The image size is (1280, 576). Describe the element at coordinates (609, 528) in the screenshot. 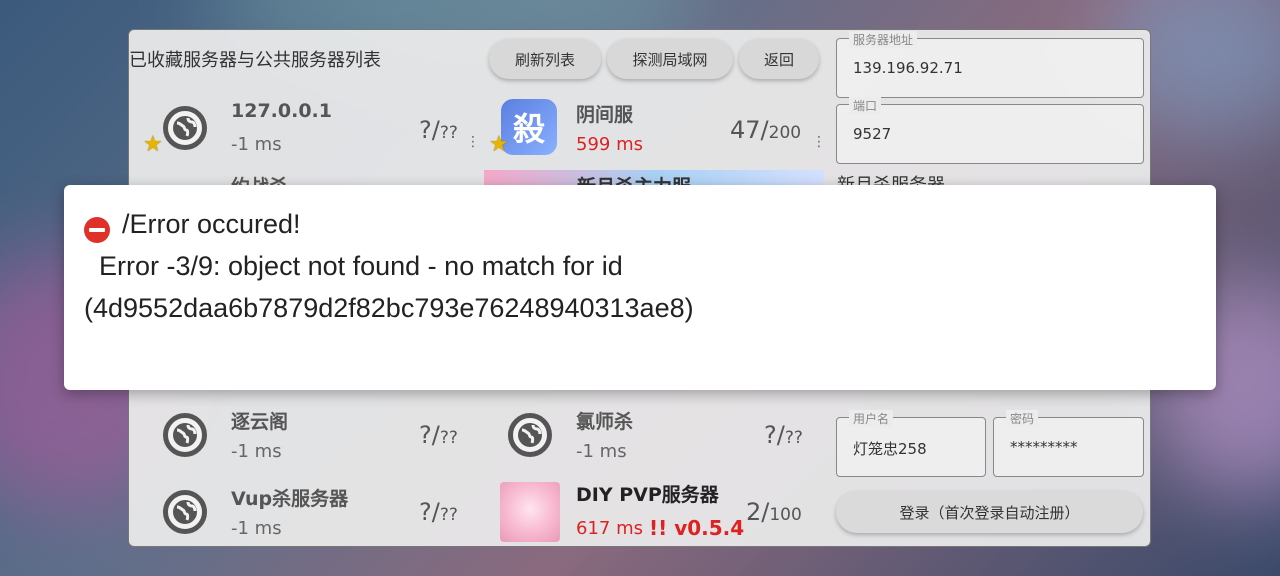

I see `server-ping: 617 ms` at that location.